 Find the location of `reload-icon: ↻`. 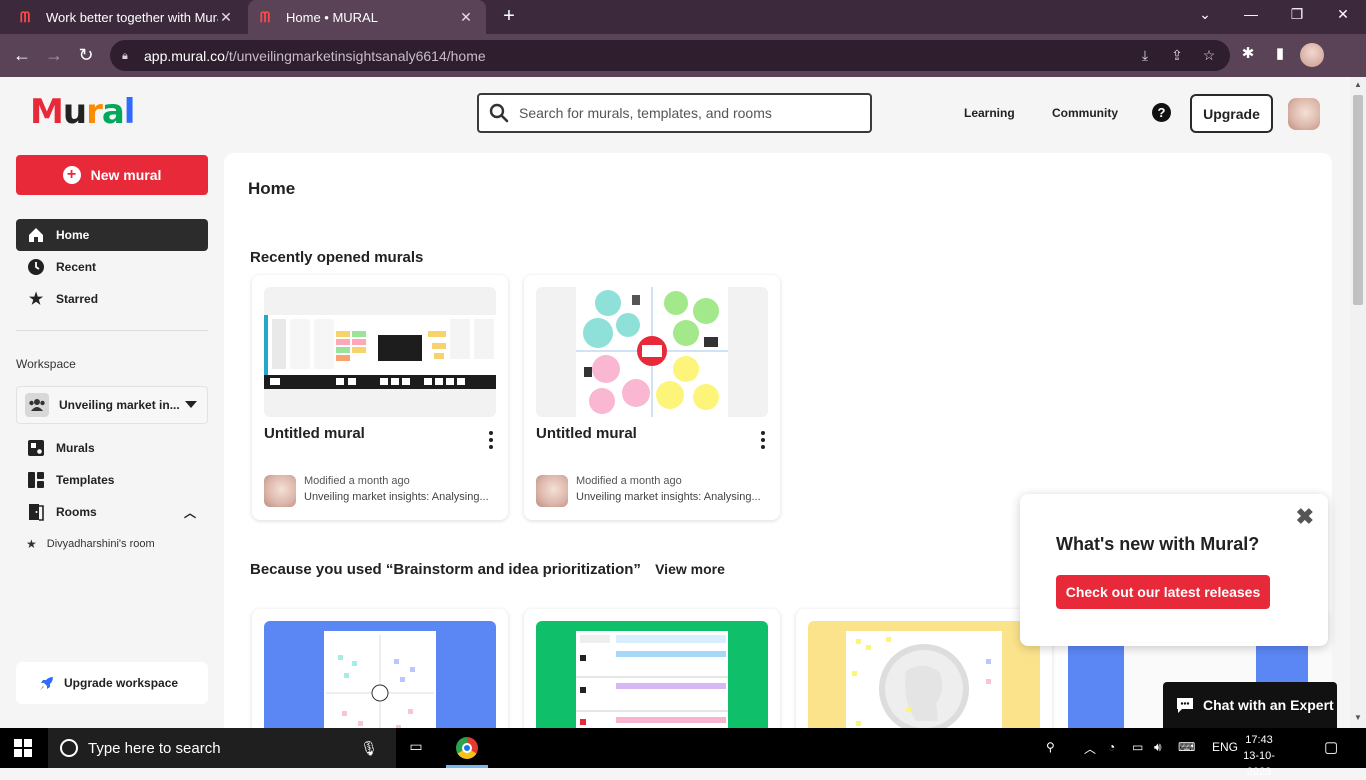

reload-icon: ↻ is located at coordinates (86, 56).